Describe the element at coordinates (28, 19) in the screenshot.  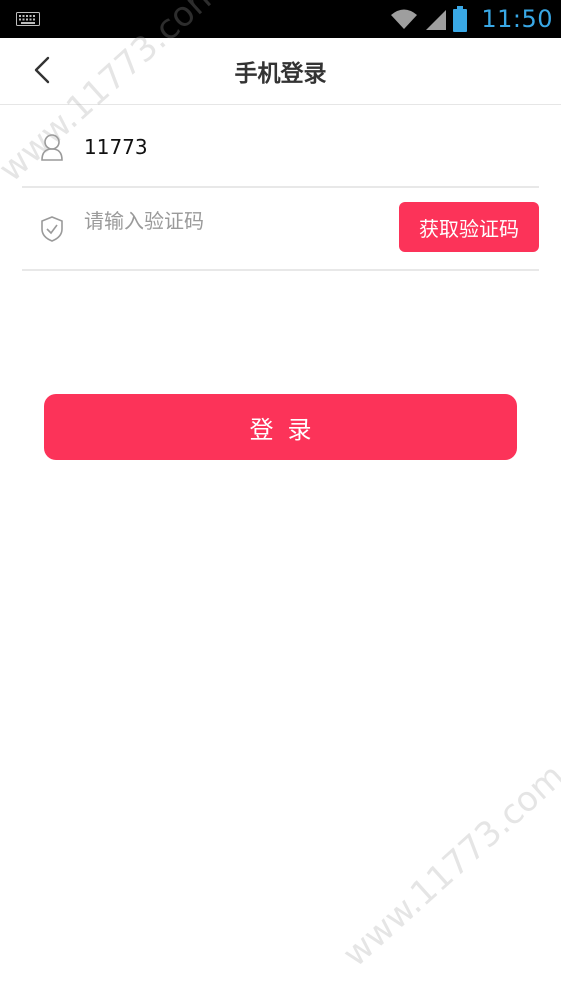
I see `keyboard-icon` at that location.